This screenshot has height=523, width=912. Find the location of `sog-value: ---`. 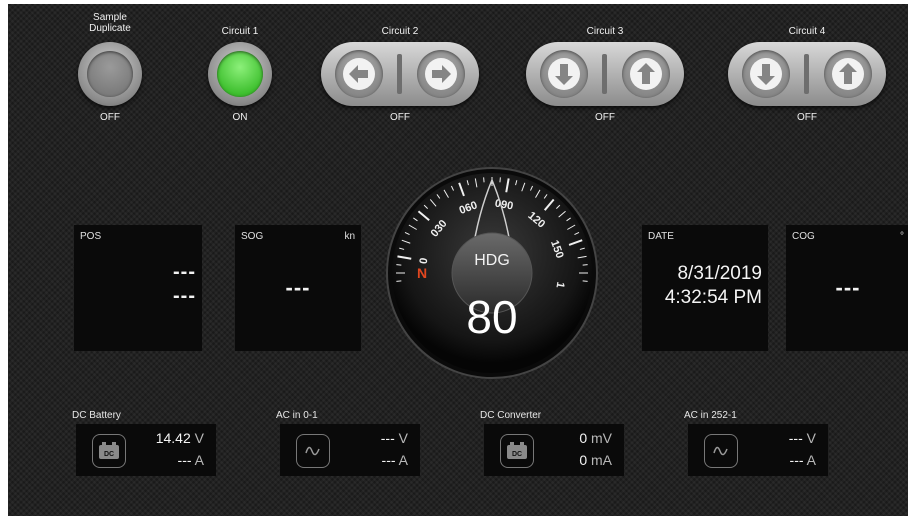

sog-value: --- is located at coordinates (298, 287).